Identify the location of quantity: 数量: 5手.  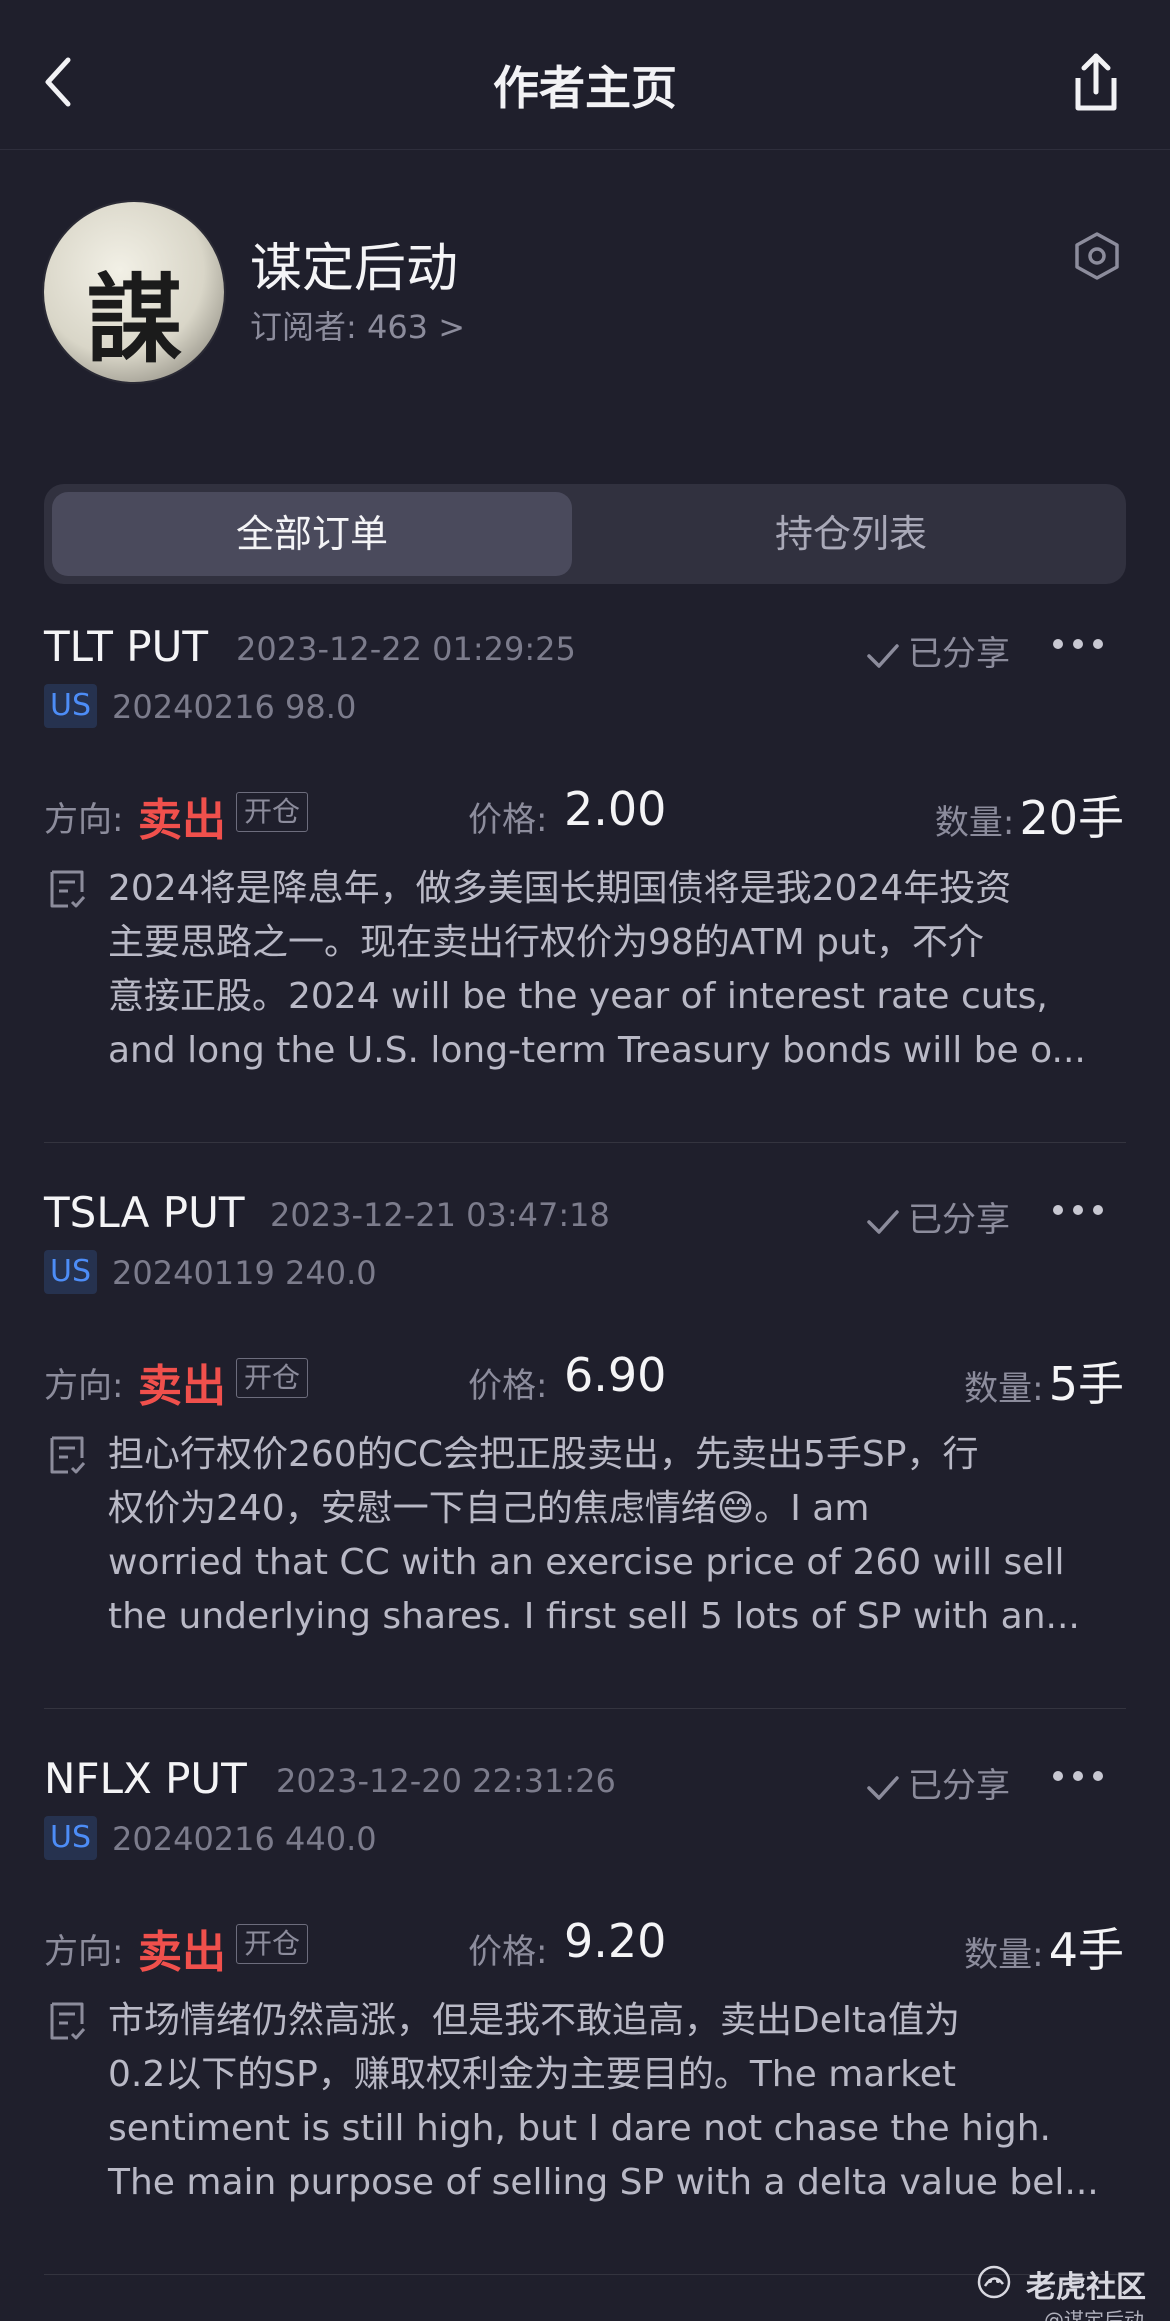
(1044, 1381).